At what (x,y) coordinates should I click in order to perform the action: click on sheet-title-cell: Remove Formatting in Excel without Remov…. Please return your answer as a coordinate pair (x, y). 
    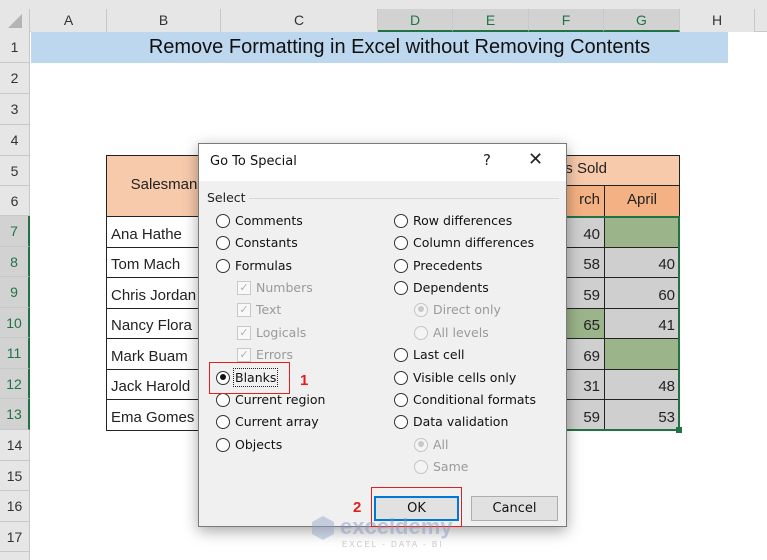
    Looking at the image, I should click on (379, 47).